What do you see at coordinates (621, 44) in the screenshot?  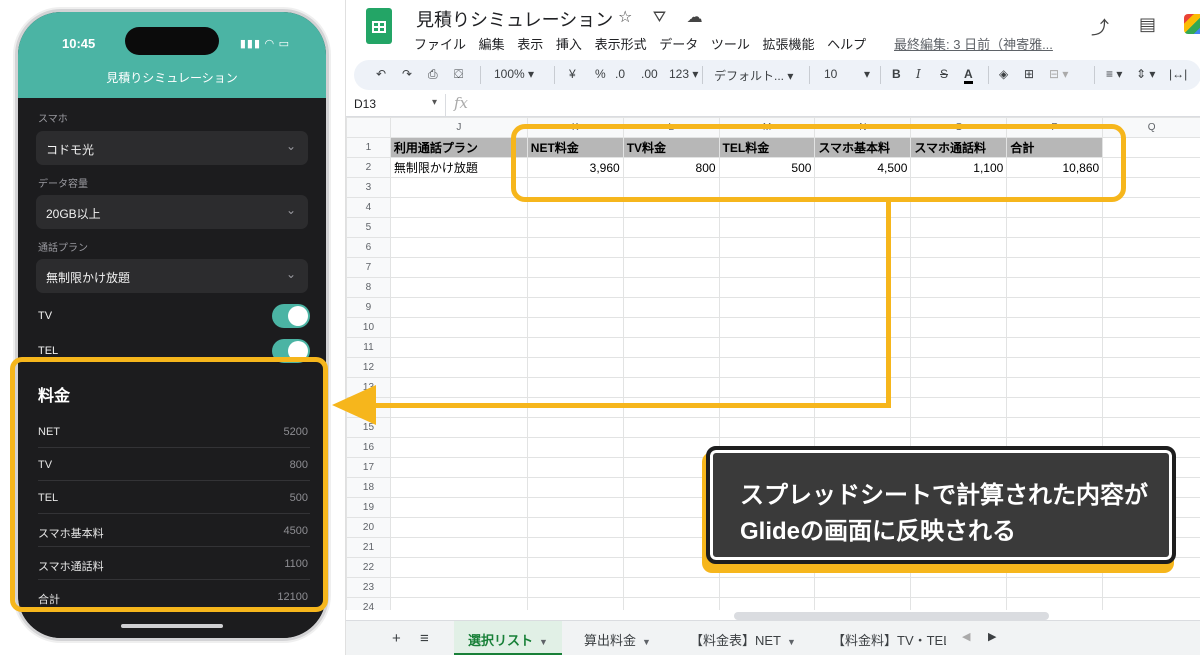 I see `menu-format: 表示形式` at bounding box center [621, 44].